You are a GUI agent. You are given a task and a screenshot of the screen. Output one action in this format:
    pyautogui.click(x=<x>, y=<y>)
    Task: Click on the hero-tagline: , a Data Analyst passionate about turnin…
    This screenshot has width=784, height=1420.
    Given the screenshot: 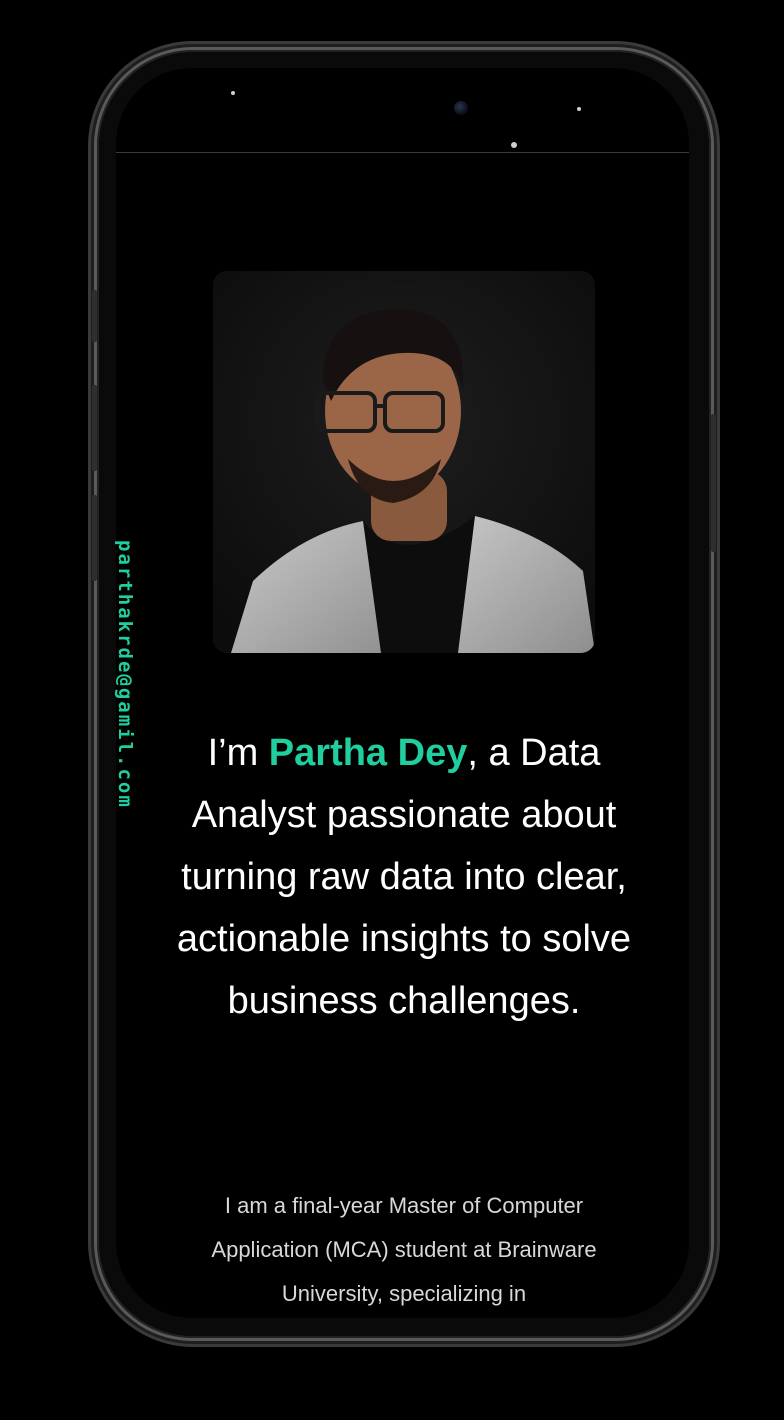 What is the action you would take?
    pyautogui.click(x=404, y=877)
    